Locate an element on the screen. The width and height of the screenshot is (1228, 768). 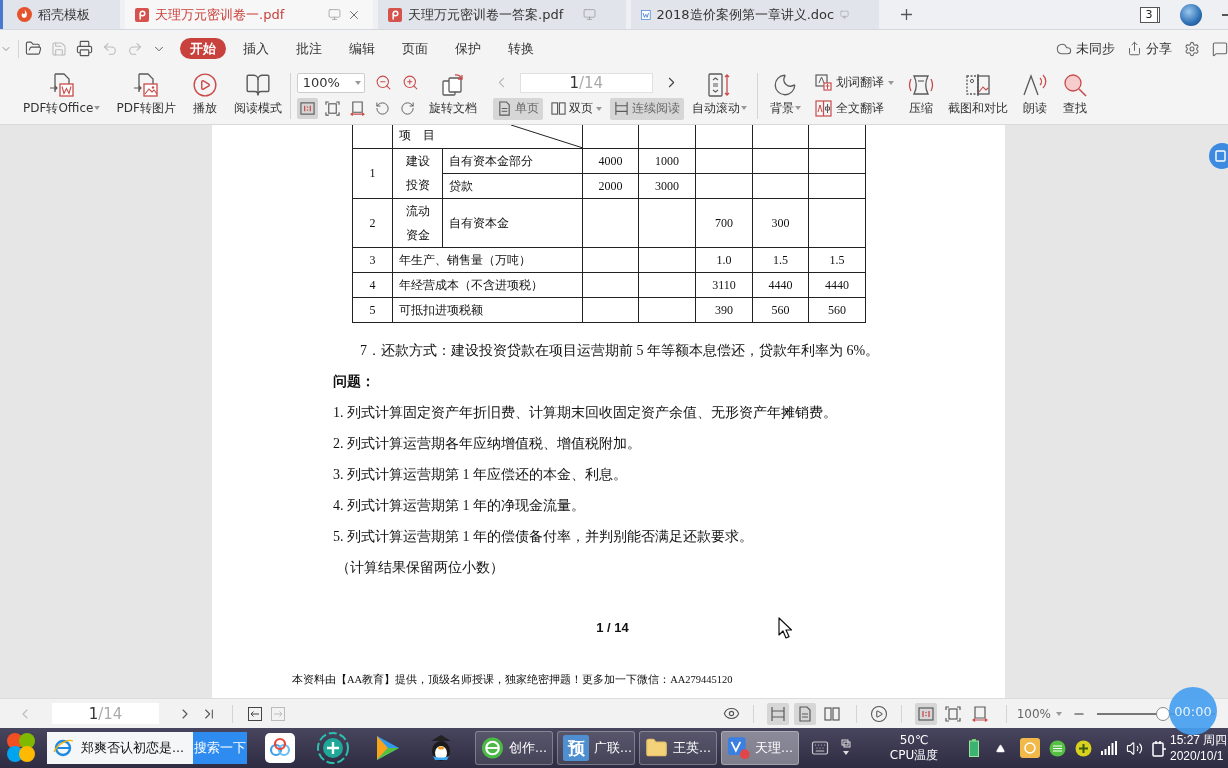
power-plug-icon is located at coordinates (1159, 748).